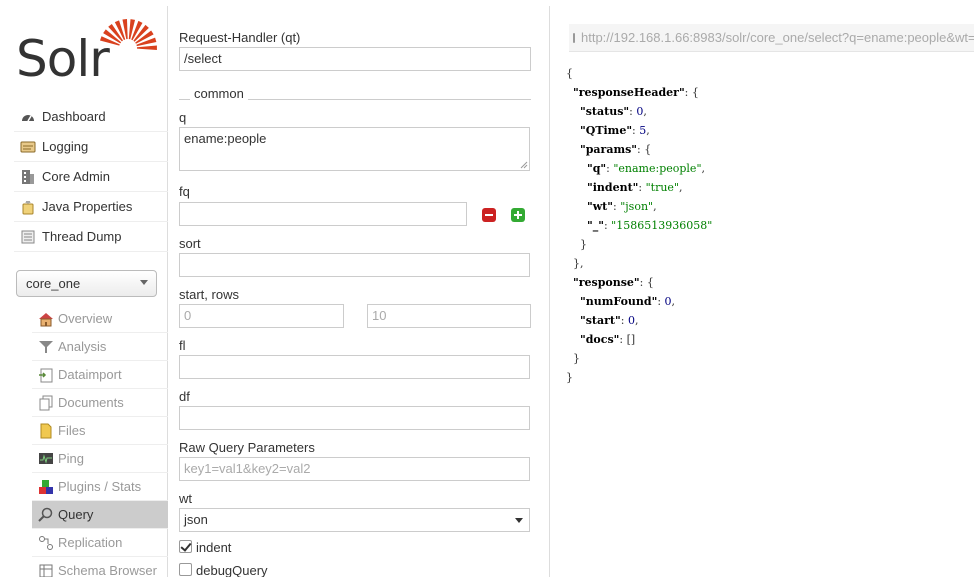 The height and width of the screenshot is (577, 974). Describe the element at coordinates (46, 319) in the screenshot. I see `overview-icon` at that location.